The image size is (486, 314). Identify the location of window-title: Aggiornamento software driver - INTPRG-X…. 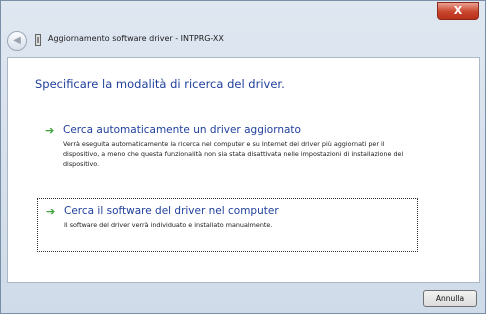
(136, 38).